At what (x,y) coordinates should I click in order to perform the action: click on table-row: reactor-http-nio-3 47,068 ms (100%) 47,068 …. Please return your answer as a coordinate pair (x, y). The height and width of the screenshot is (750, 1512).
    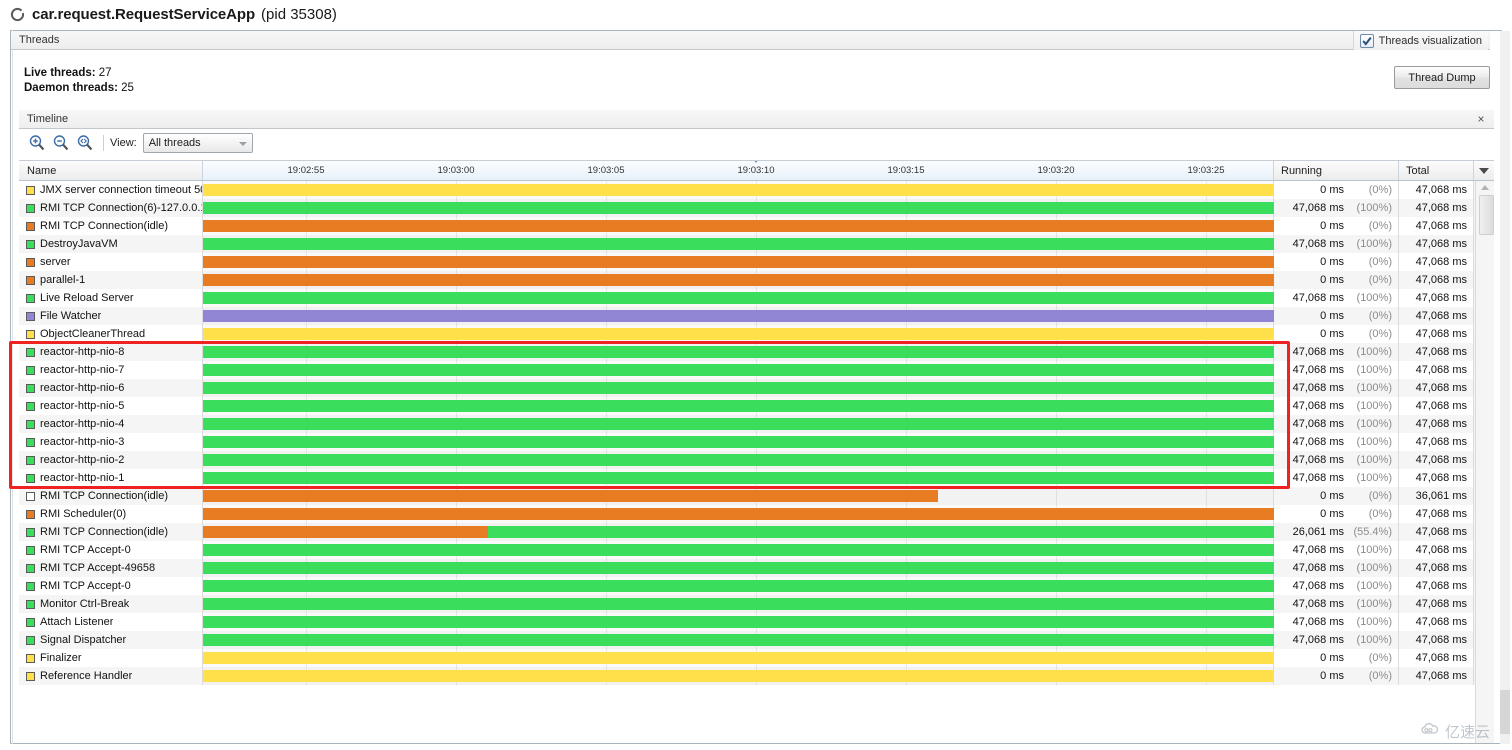
    Looking at the image, I should click on (756, 442).